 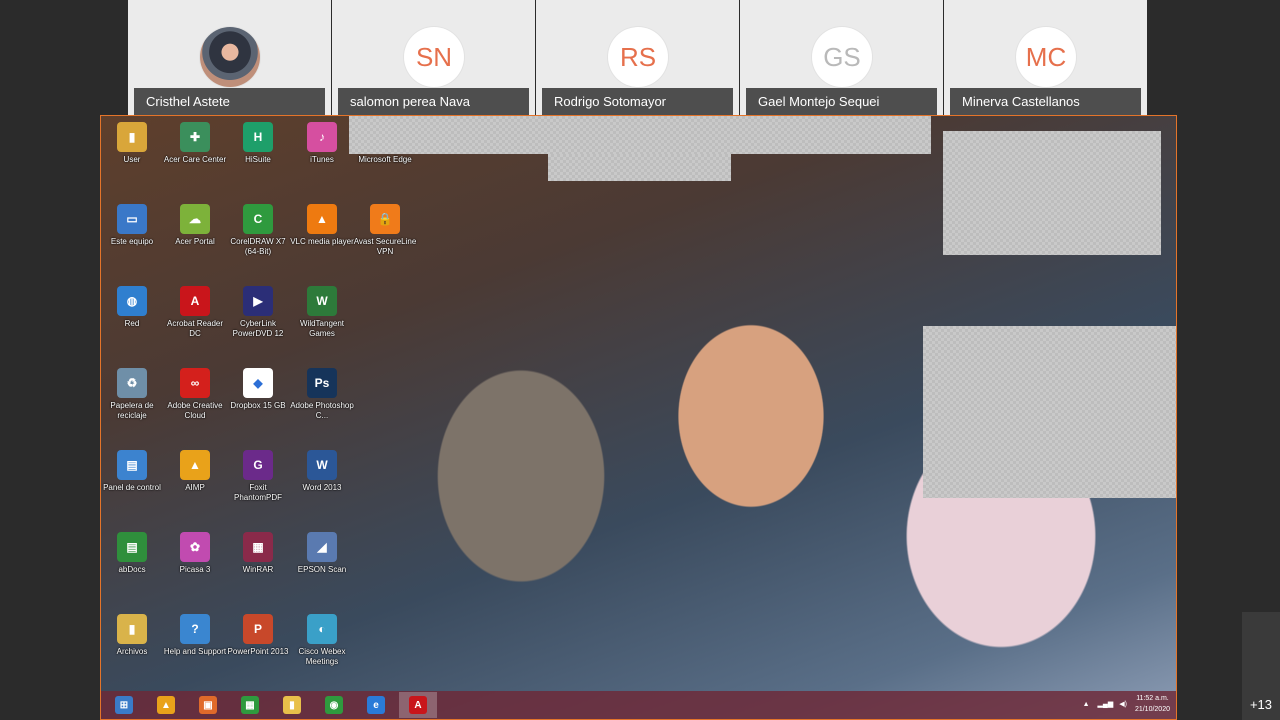 What do you see at coordinates (322, 383) in the screenshot?
I see `photoshop-icon: Ps` at bounding box center [322, 383].